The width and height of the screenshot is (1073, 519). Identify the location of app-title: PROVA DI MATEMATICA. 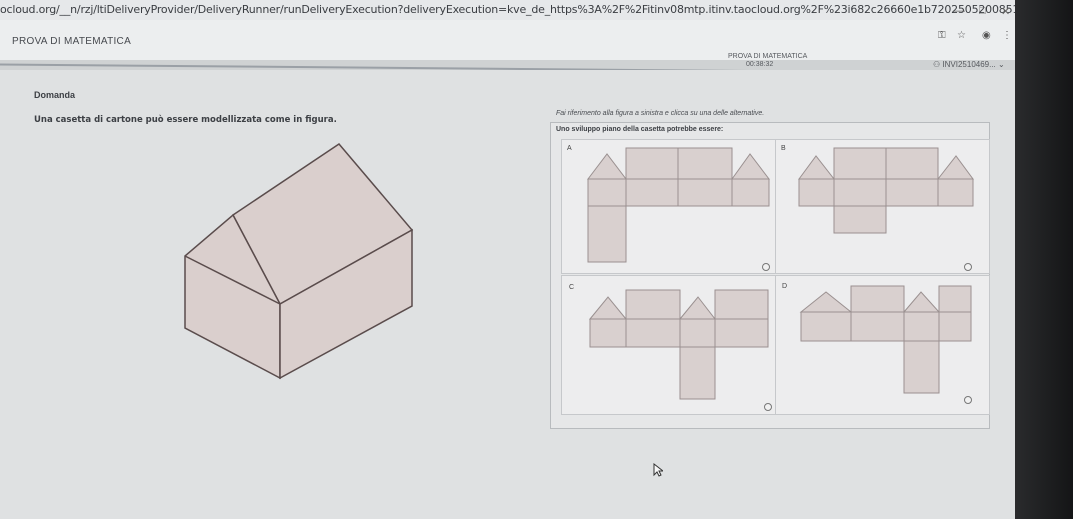
(72, 41).